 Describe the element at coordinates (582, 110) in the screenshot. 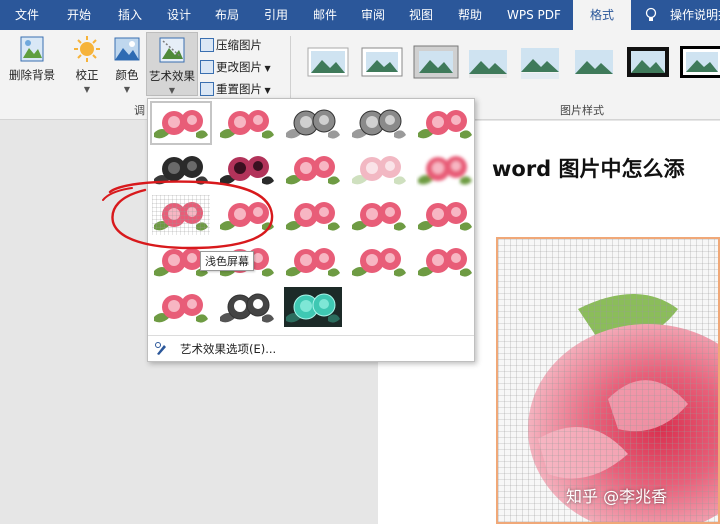

I see `picture-styles-group-label: 图片样式` at that location.